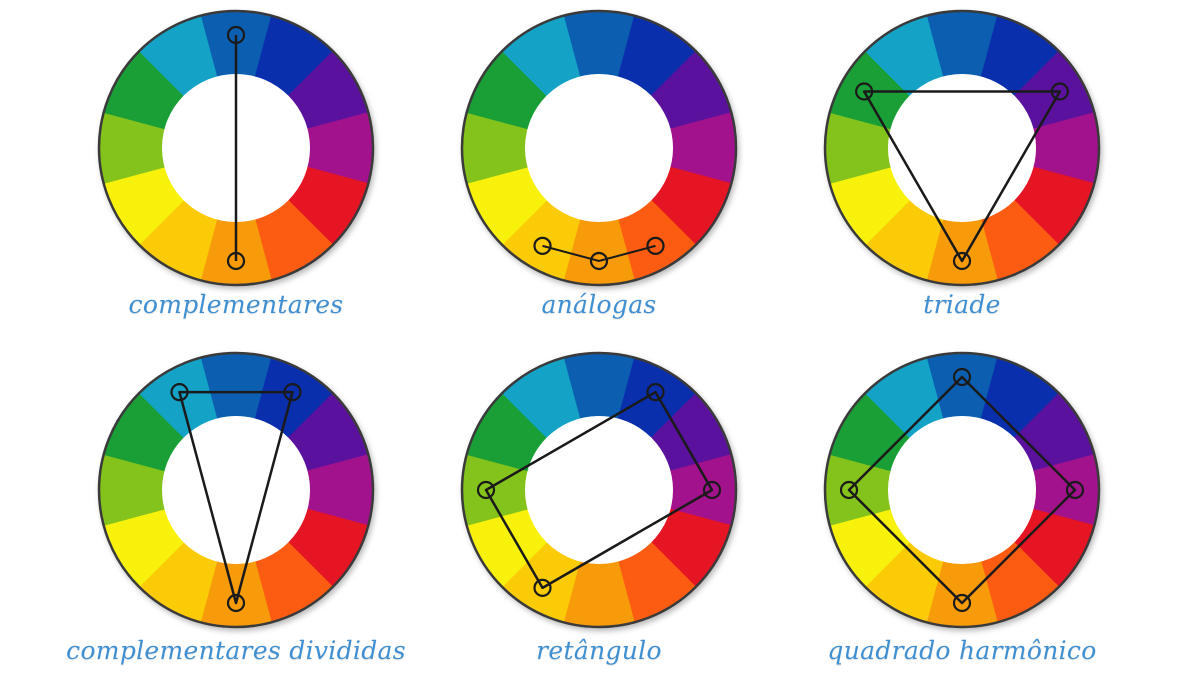  What do you see at coordinates (962, 650) in the screenshot?
I see `caption-quadrado-harmonico: quadrado harmônico` at bounding box center [962, 650].